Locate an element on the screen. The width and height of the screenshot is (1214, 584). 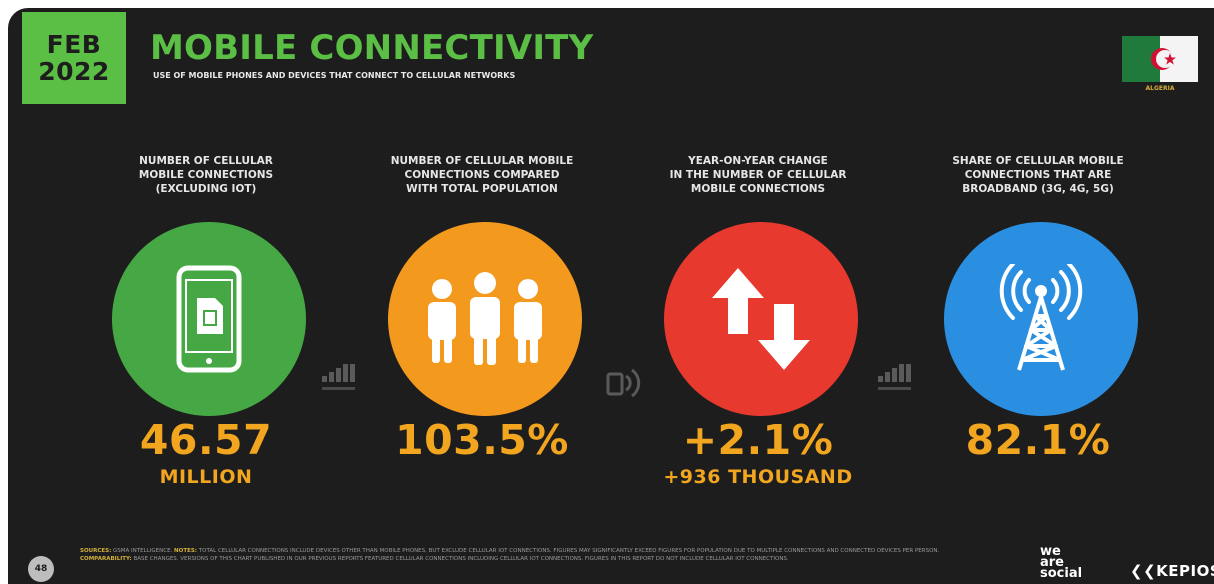
cell-tower-icon is located at coordinates (1041, 319).